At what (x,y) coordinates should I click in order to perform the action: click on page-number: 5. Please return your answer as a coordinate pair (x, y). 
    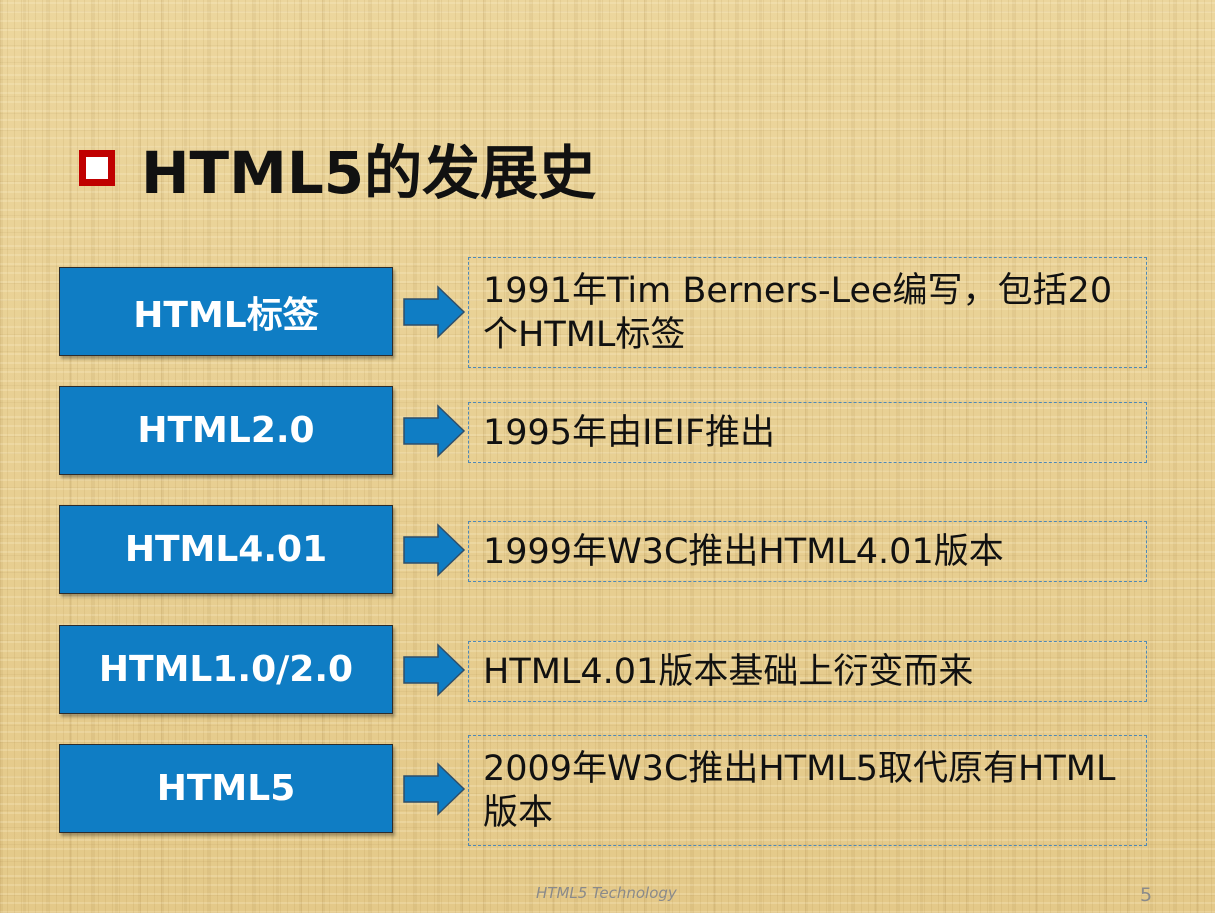
    Looking at the image, I should click on (1146, 895).